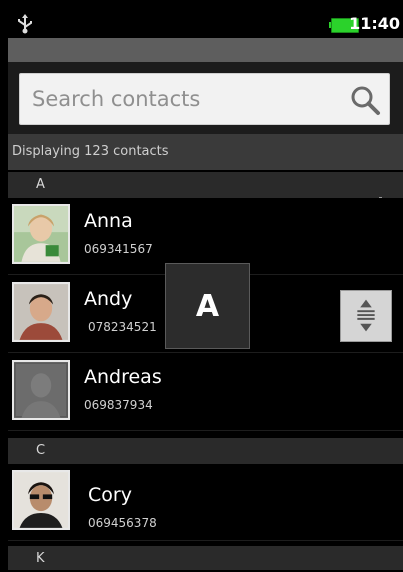 The height and width of the screenshot is (572, 403). What do you see at coordinates (180, 99) in the screenshot?
I see `search-input` at bounding box center [180, 99].